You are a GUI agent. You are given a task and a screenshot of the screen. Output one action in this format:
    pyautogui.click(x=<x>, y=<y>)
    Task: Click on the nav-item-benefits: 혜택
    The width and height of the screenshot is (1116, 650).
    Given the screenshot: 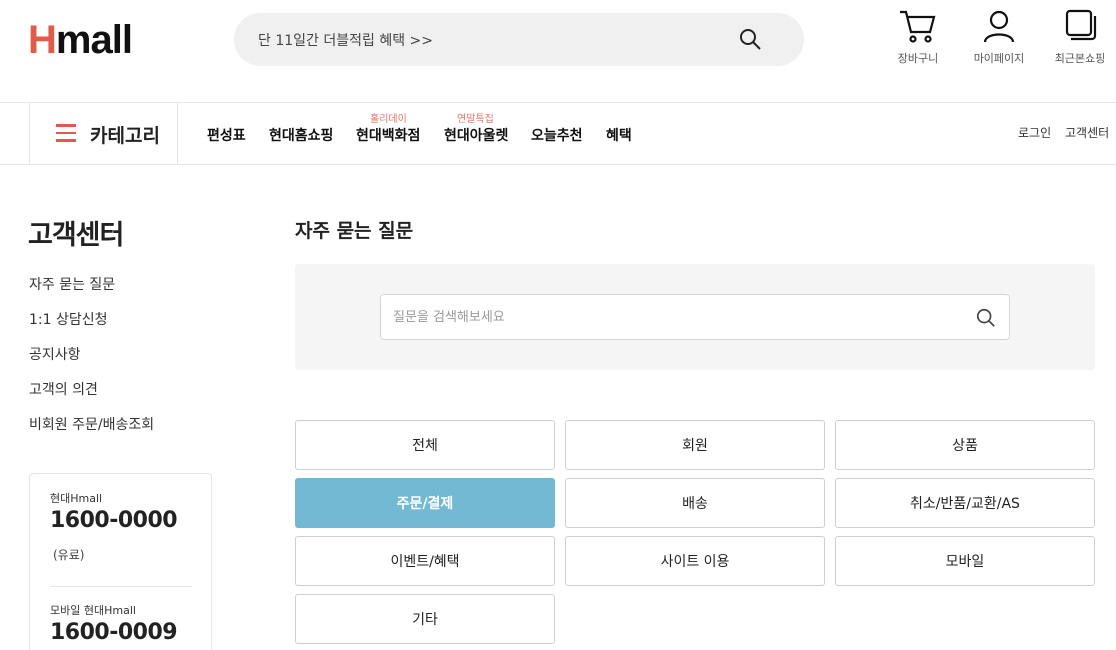 What is the action you would take?
    pyautogui.click(x=619, y=135)
    